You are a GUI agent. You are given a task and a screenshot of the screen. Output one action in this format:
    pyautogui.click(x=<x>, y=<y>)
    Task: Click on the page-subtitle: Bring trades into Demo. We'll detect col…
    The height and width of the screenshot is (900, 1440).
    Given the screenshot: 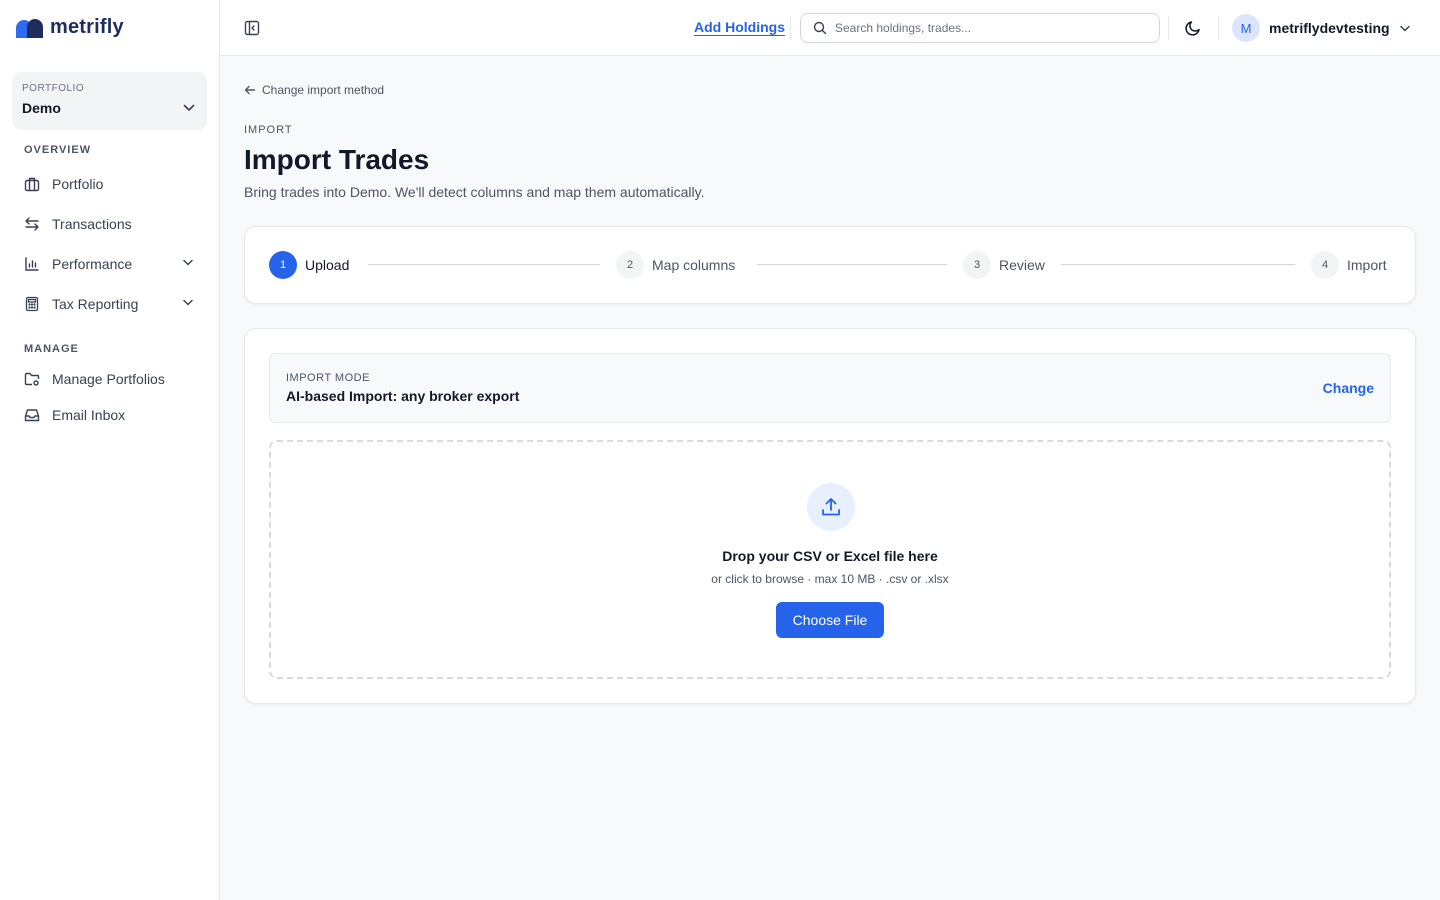 What is the action you would take?
    pyautogui.click(x=474, y=192)
    